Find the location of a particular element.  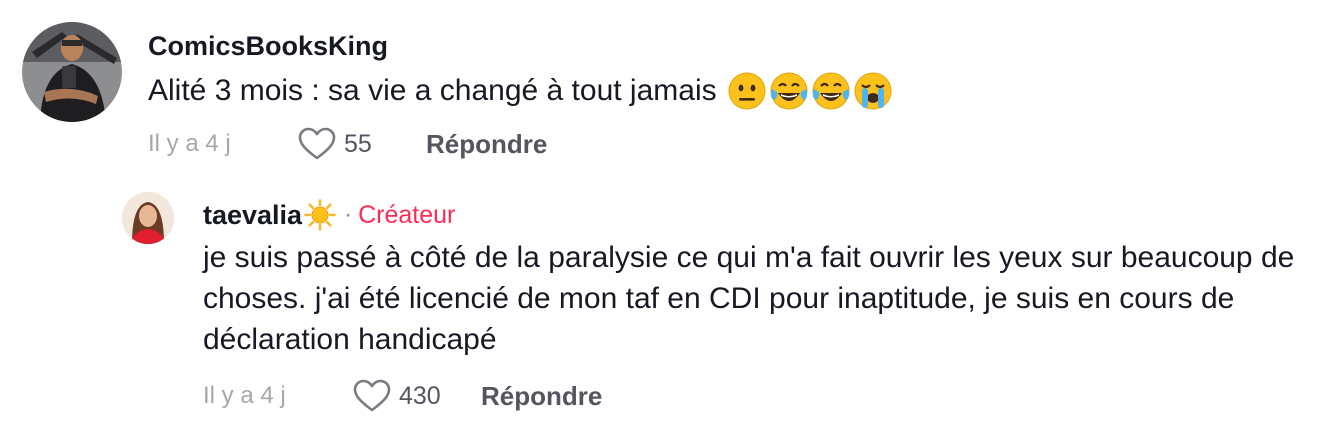

comment-timestamp: Il y a 4 j is located at coordinates (189, 143).